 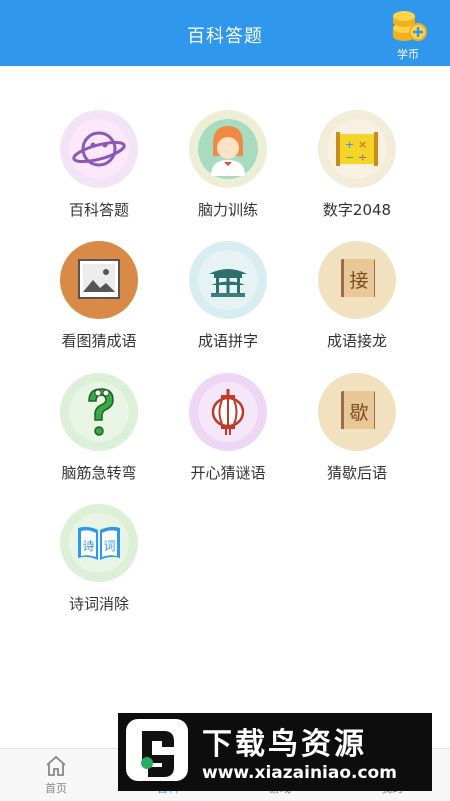 I want to click on planet-icon, so click(x=99, y=149).